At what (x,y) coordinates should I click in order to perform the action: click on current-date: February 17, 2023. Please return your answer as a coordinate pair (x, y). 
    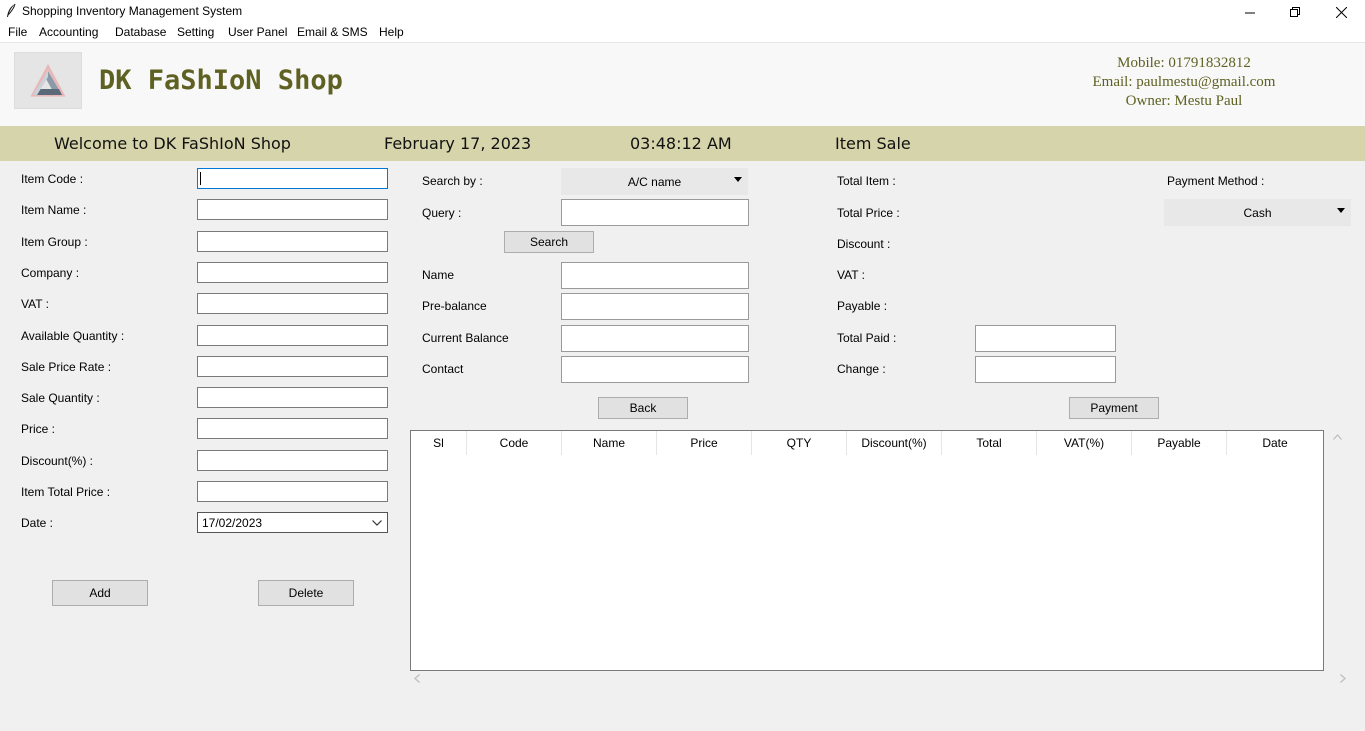
    Looking at the image, I should click on (458, 143).